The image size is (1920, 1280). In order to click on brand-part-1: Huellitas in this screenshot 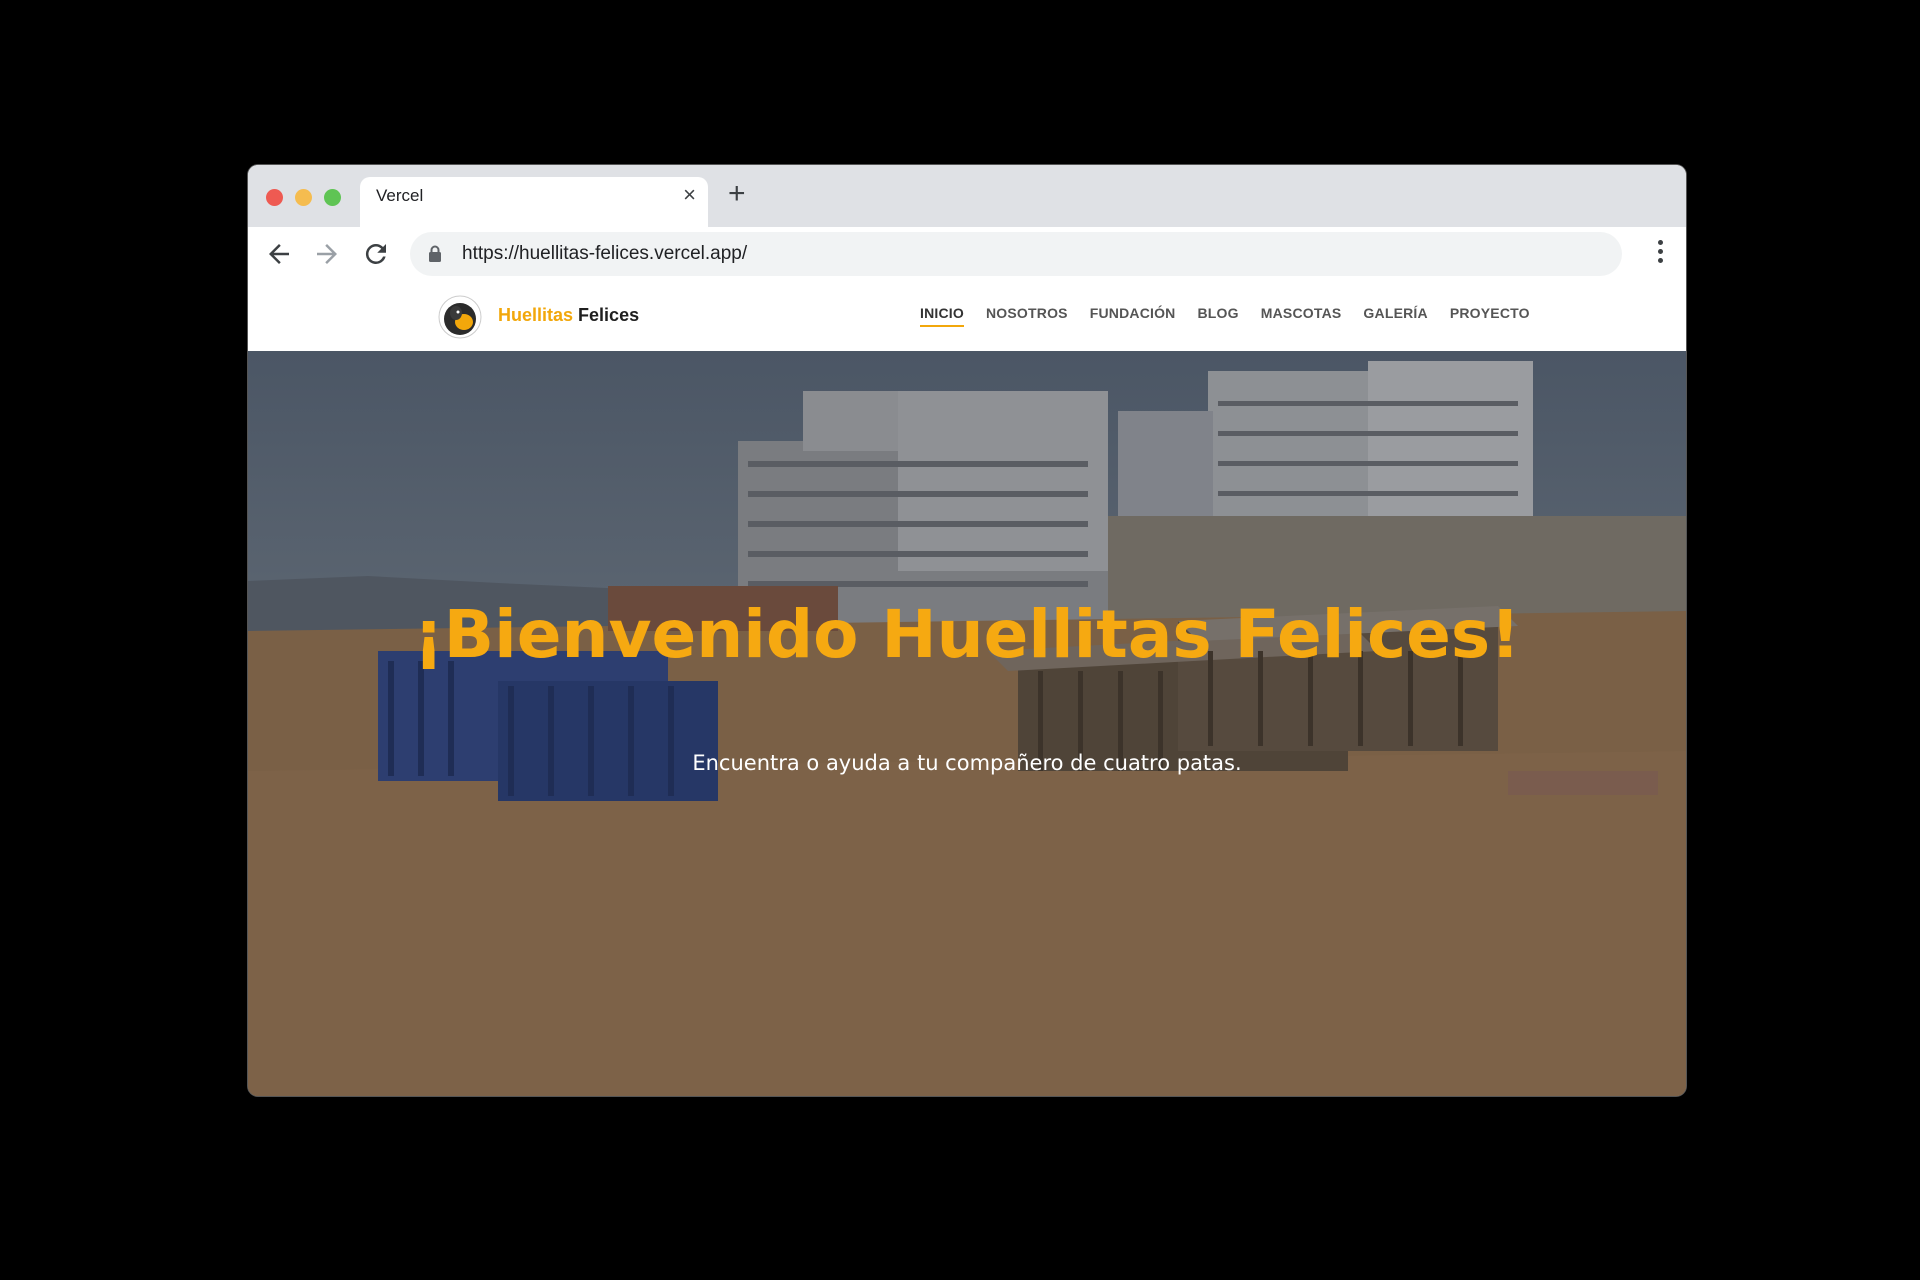, I will do `click(536, 315)`.